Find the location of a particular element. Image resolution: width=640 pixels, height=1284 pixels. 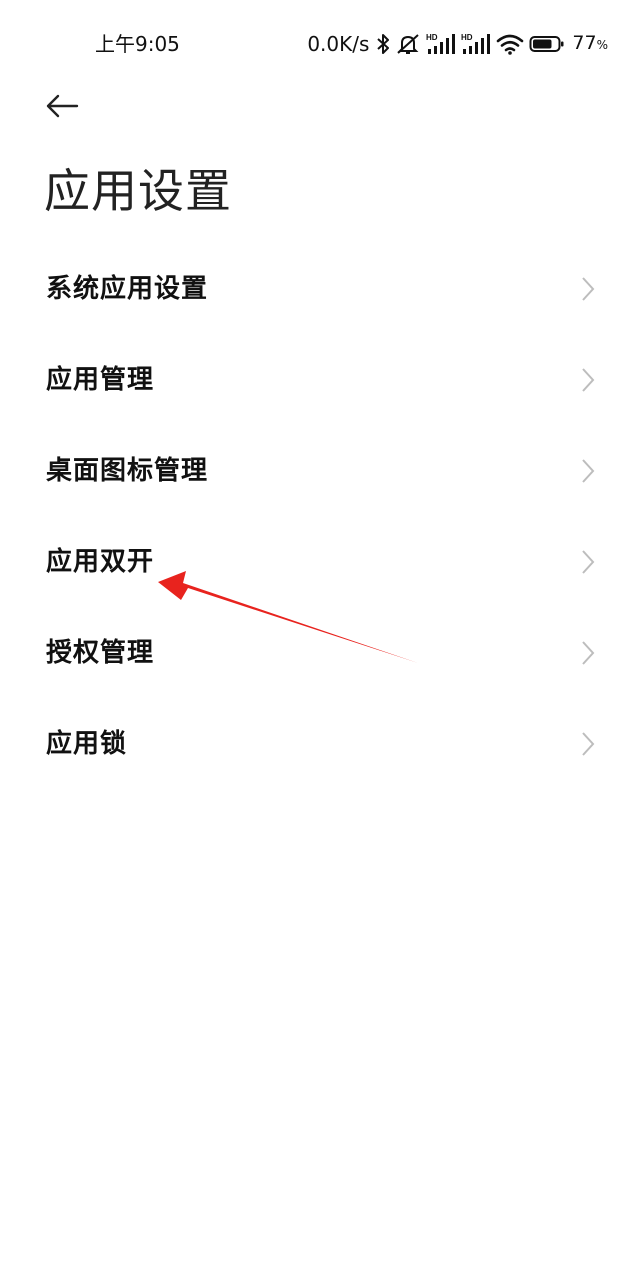

back-button is located at coordinates (62, 106).